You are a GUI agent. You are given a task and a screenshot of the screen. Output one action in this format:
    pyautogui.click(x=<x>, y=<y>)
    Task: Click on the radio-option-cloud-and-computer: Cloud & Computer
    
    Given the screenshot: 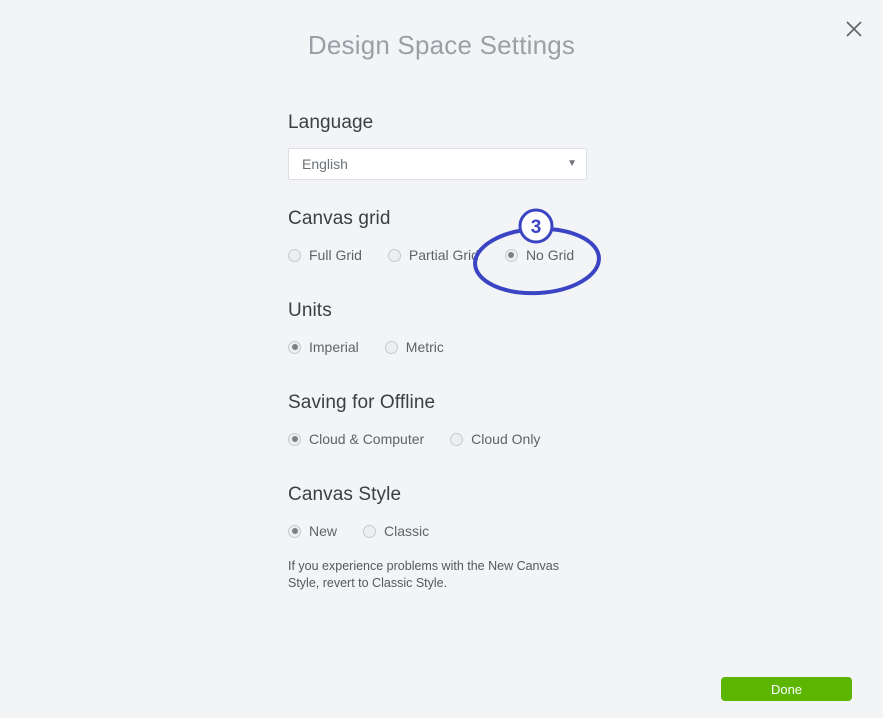 What is the action you would take?
    pyautogui.click(x=356, y=439)
    